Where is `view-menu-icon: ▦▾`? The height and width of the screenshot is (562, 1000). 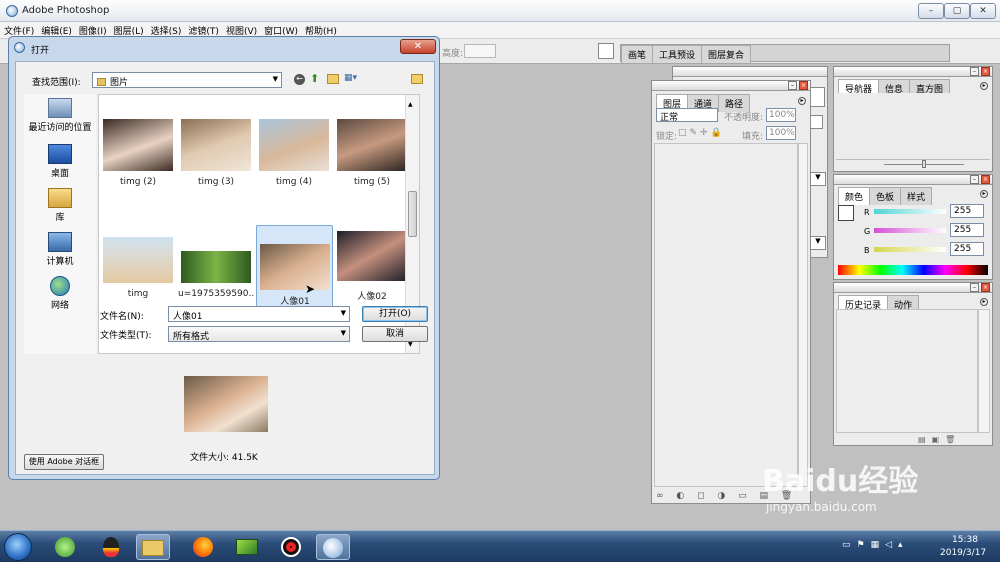
view-menu-icon: ▦▾ is located at coordinates (355, 79).